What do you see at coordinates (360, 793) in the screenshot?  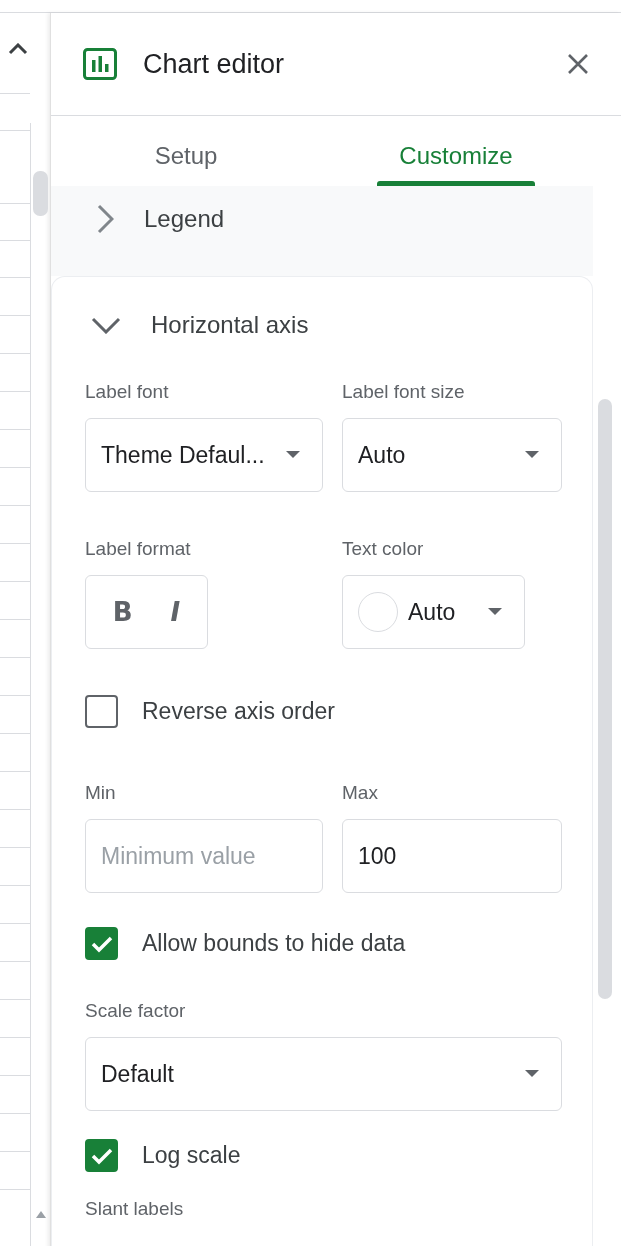 I see `field-label: Max` at bounding box center [360, 793].